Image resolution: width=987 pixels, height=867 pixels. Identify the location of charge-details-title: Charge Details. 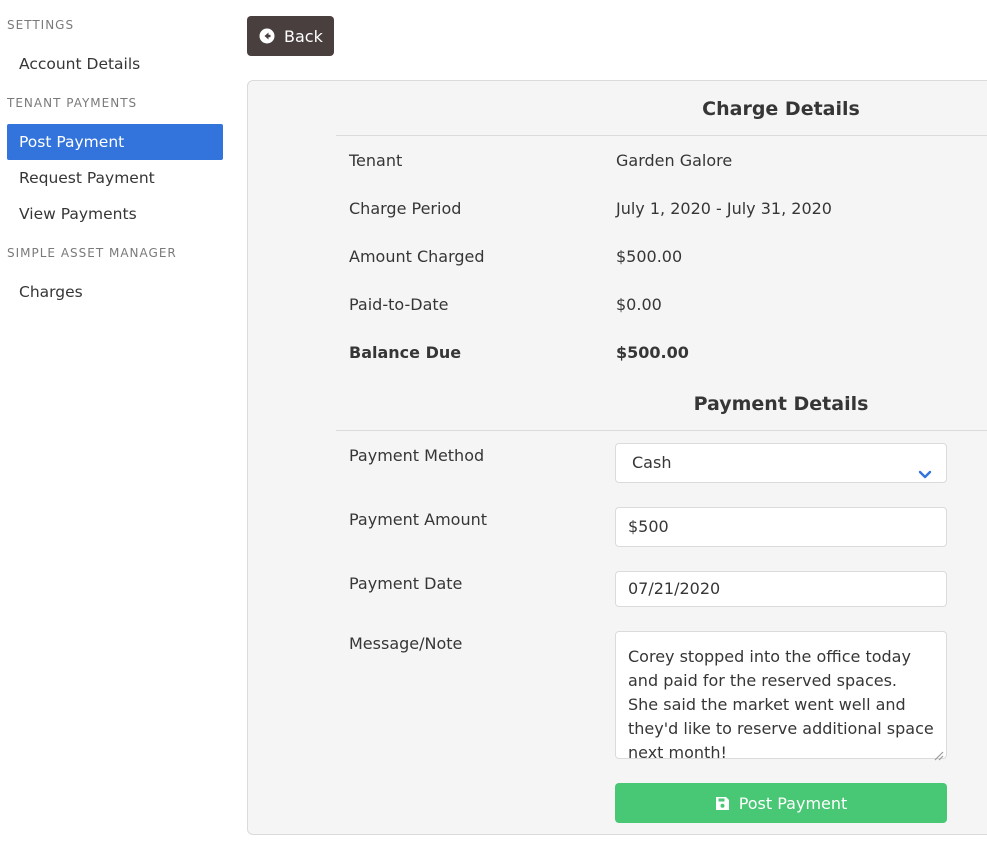
(781, 109).